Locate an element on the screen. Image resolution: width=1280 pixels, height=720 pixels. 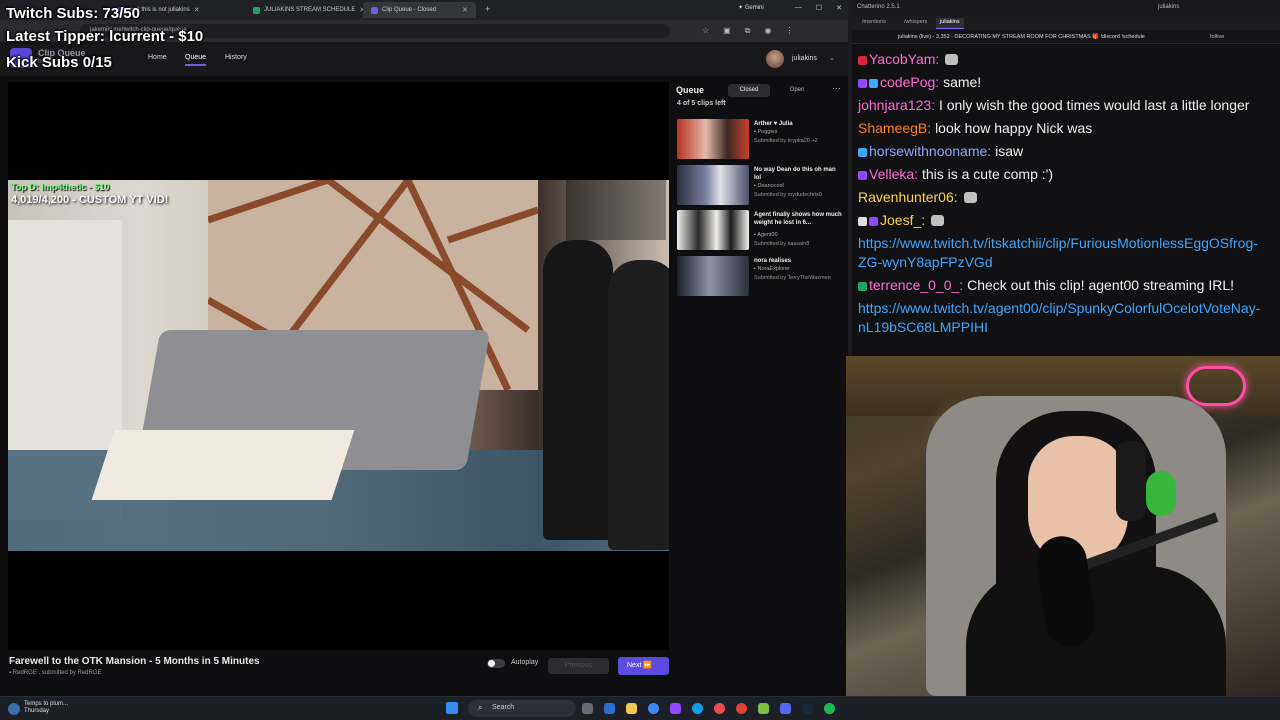
browser-tab-3: Clip Queue - Closed ✕ is located at coordinates (419, 10).